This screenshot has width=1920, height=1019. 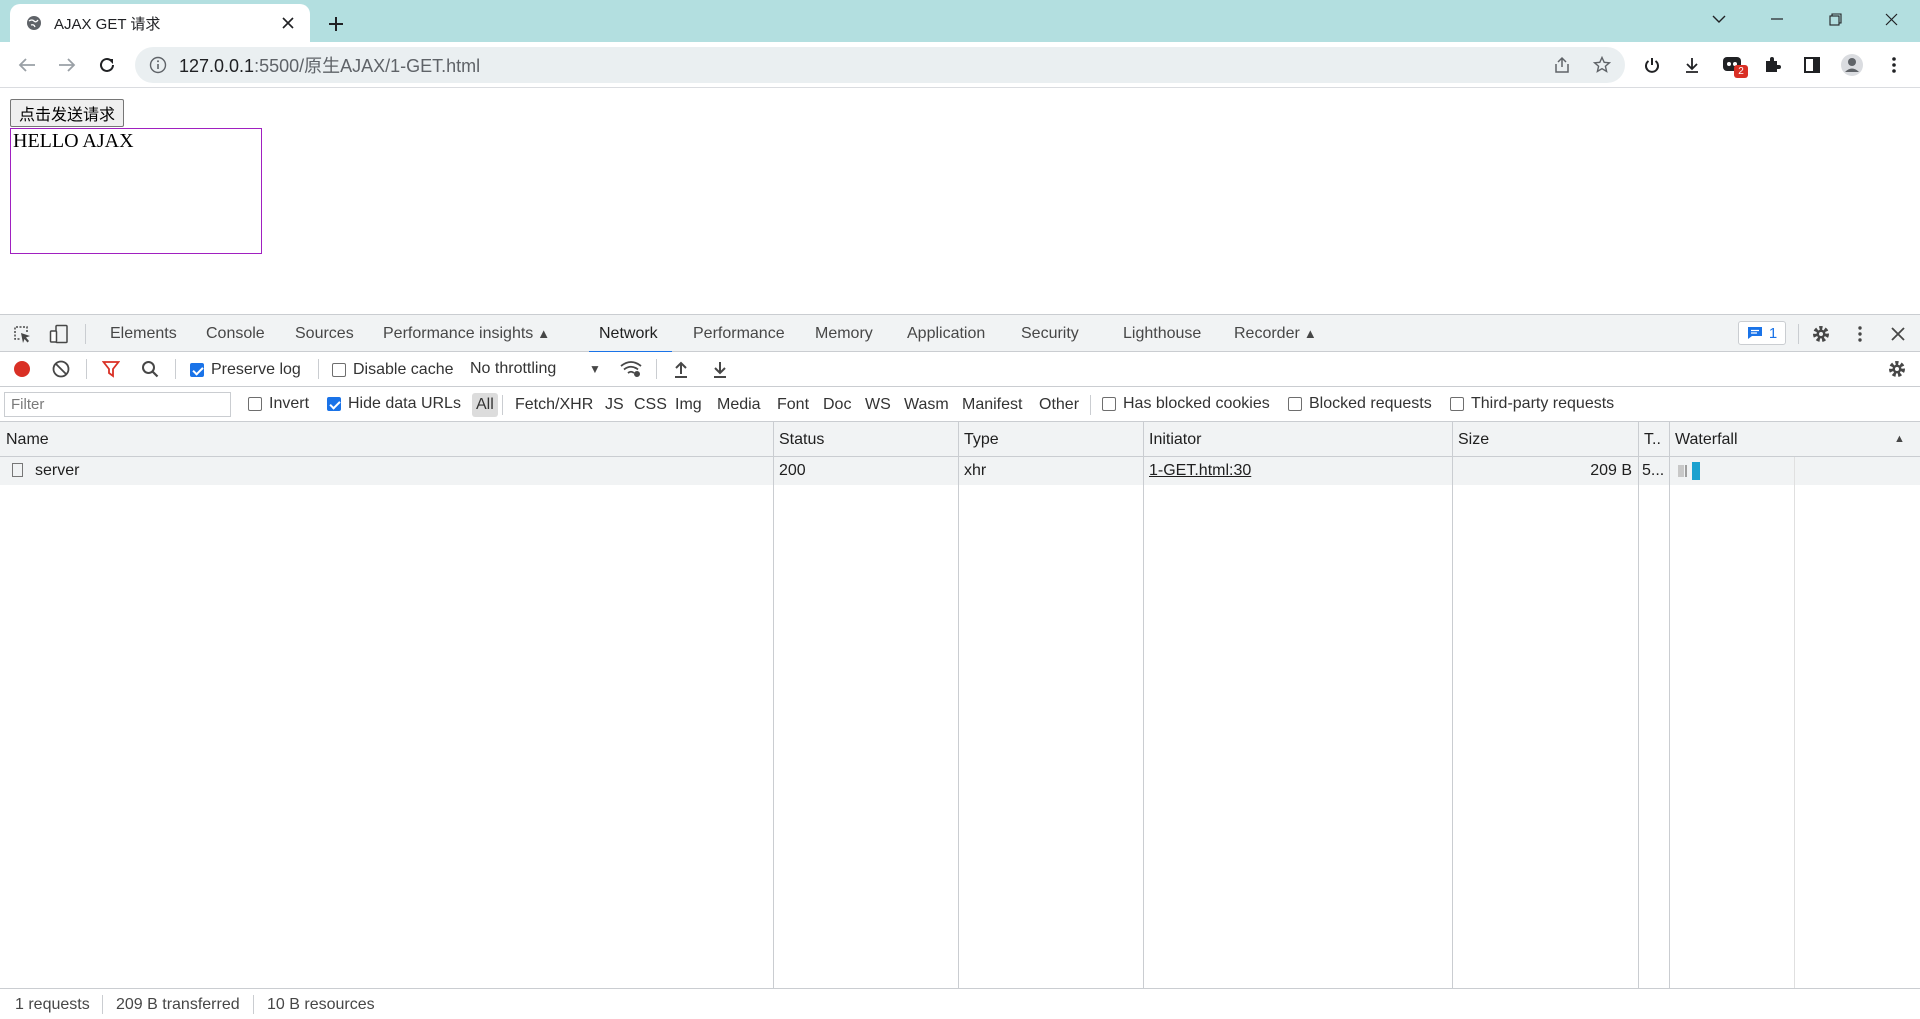 I want to click on type-filter-wasm: Wasm, so click(x=926, y=405).